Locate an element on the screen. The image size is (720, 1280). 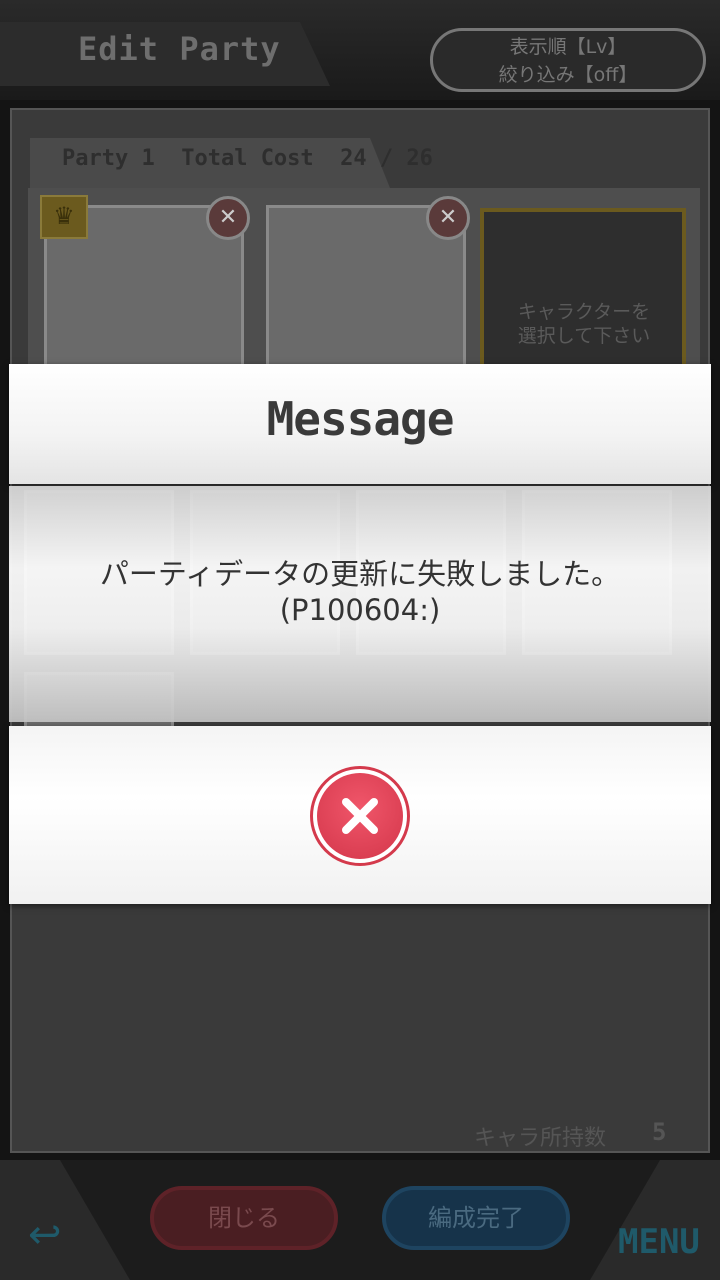
dialog-message: パーティデータの更新に失敗しました。 (P100604:) is located at coordinates (360, 592).